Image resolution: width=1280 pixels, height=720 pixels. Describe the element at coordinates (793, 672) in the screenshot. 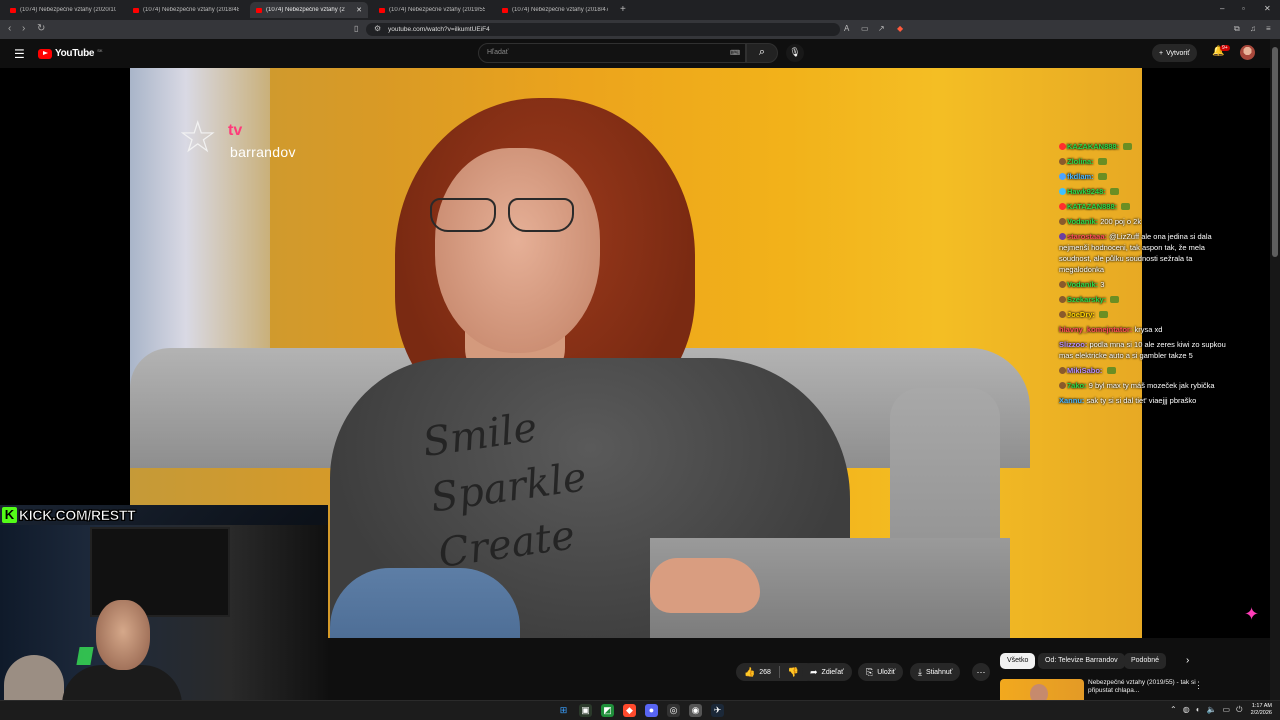

I see `dislike-icon: 👎` at that location.